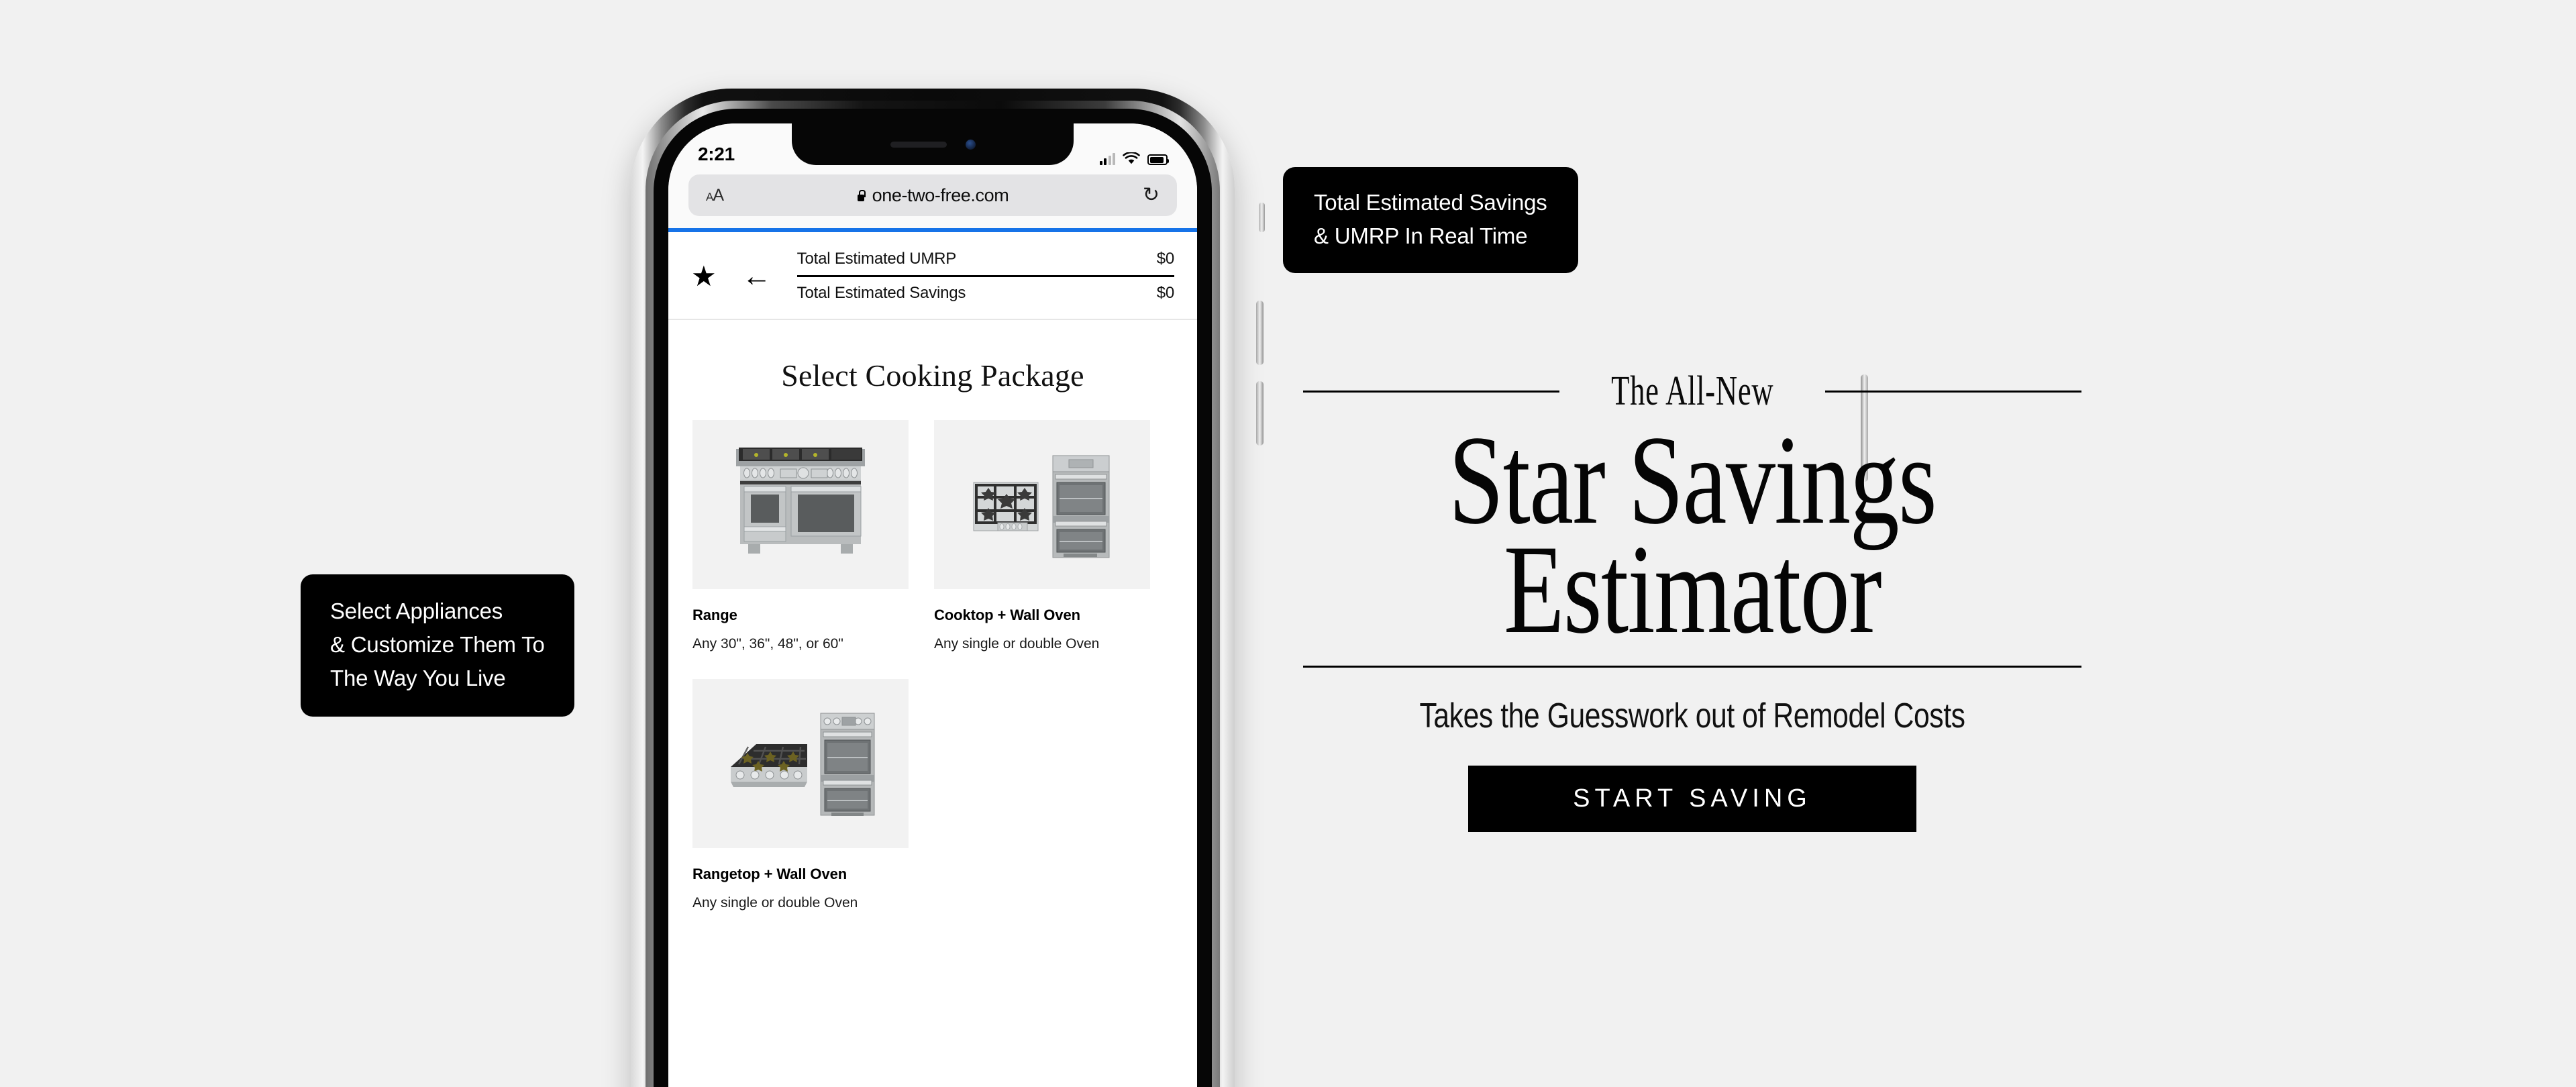  I want to click on total-savings-row: Total Estimated Savings $0, so click(985, 291).